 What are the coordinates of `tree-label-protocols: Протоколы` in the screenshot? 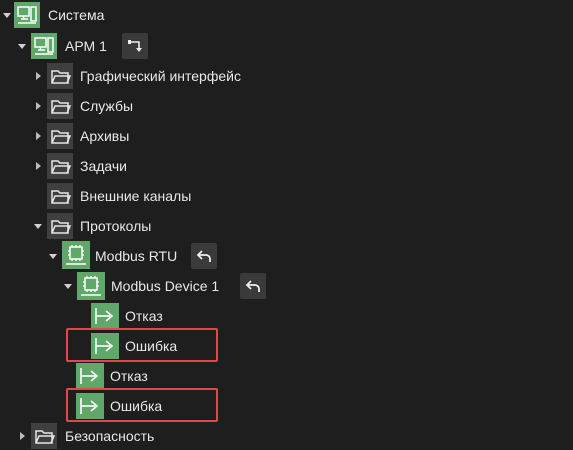 It's located at (115, 226).